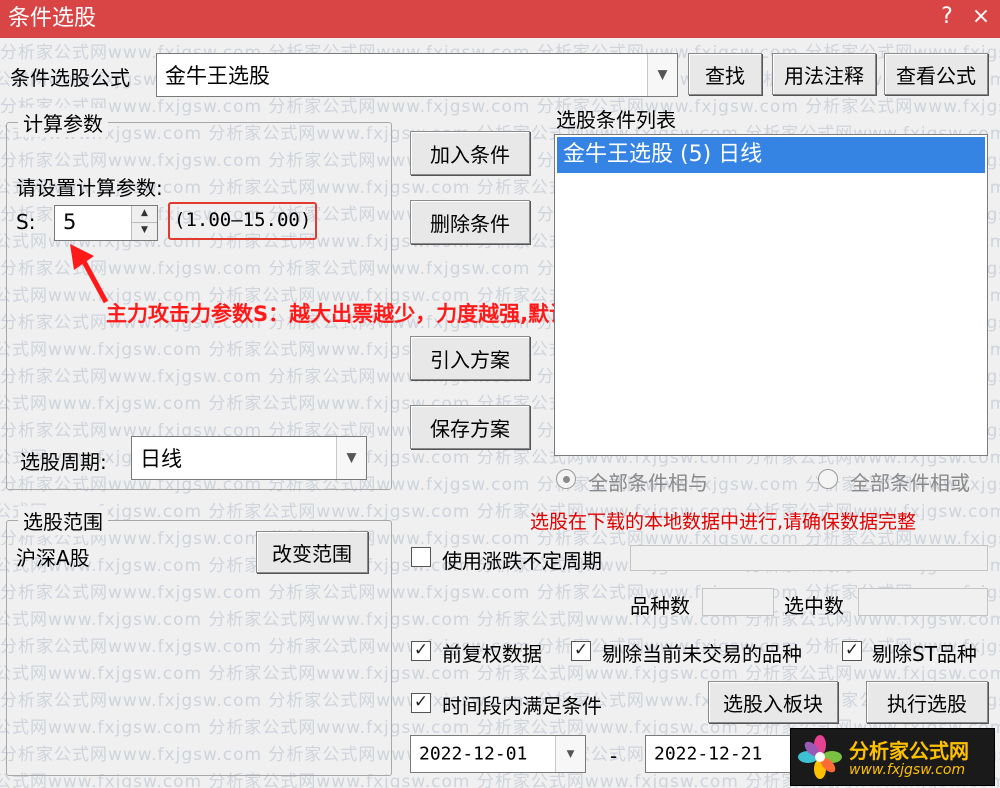  What do you see at coordinates (809, 558) in the screenshot?
I see `uncertain-period-field` at bounding box center [809, 558].